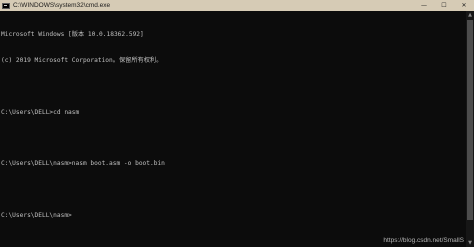  I want to click on scroll-down-arrow-icon: ▼, so click(470, 243).